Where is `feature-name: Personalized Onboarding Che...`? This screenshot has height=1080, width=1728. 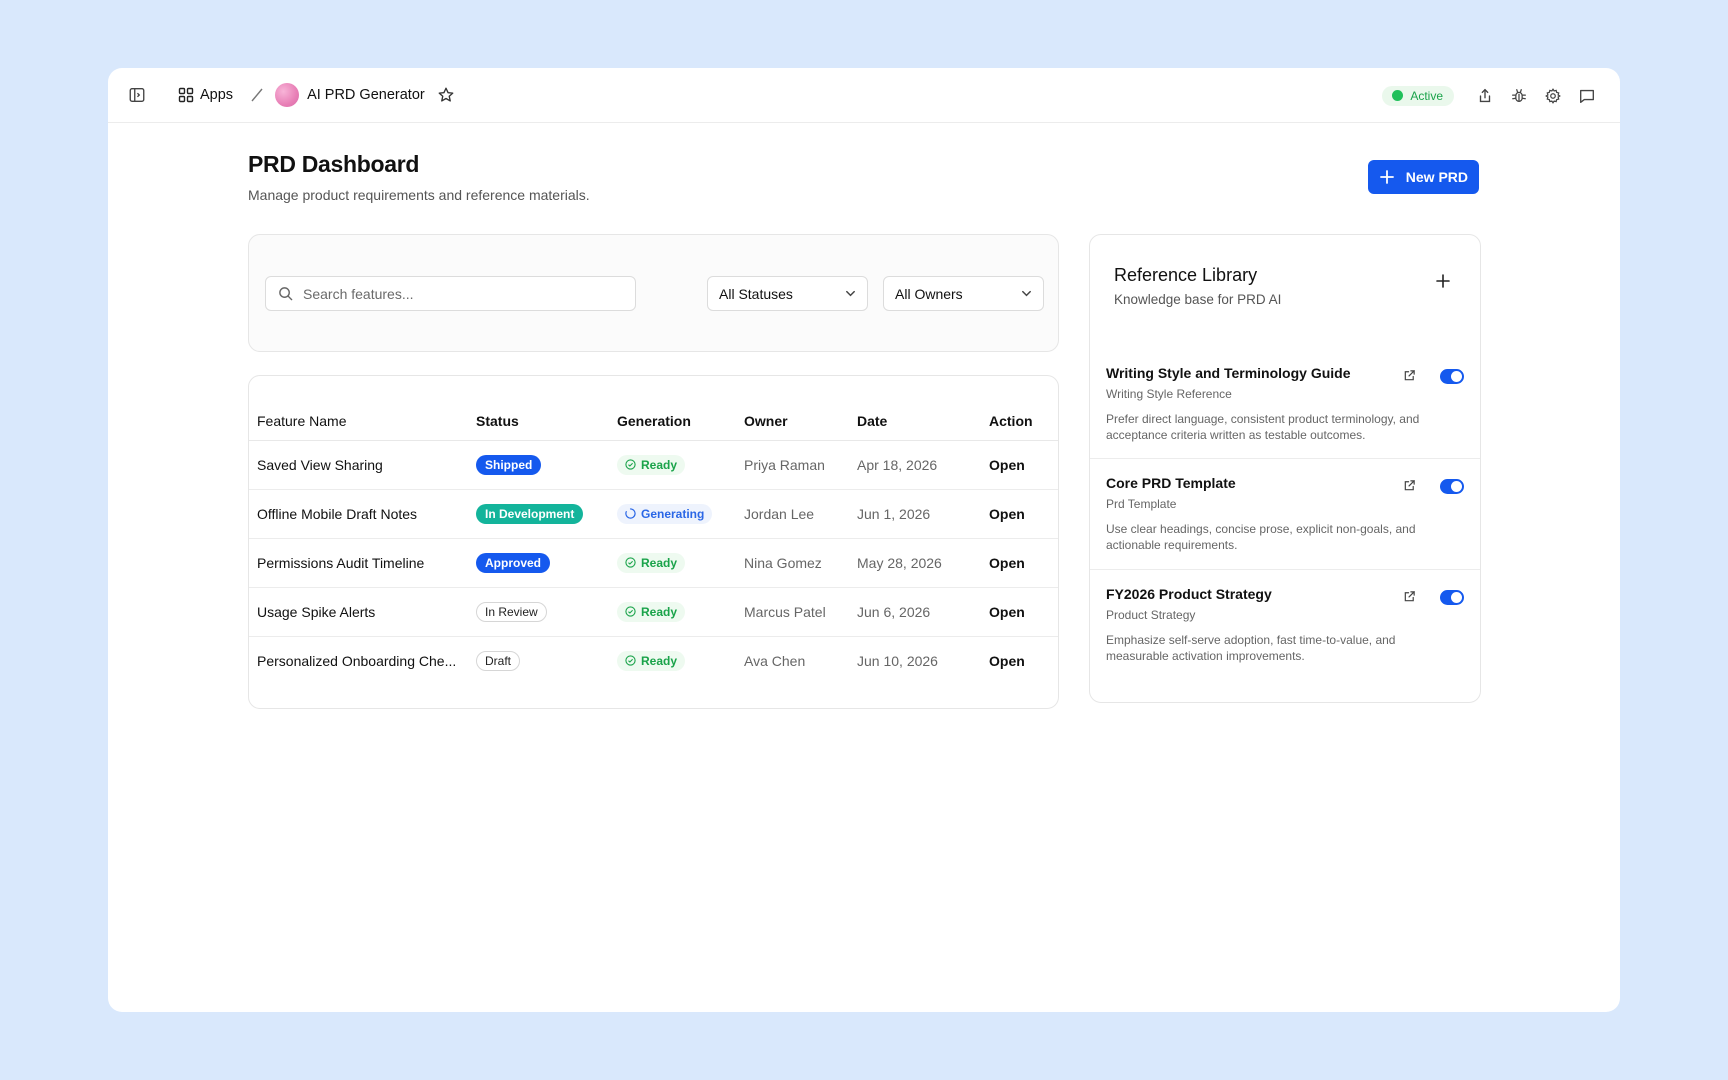 feature-name: Personalized Onboarding Che... is located at coordinates (362, 660).